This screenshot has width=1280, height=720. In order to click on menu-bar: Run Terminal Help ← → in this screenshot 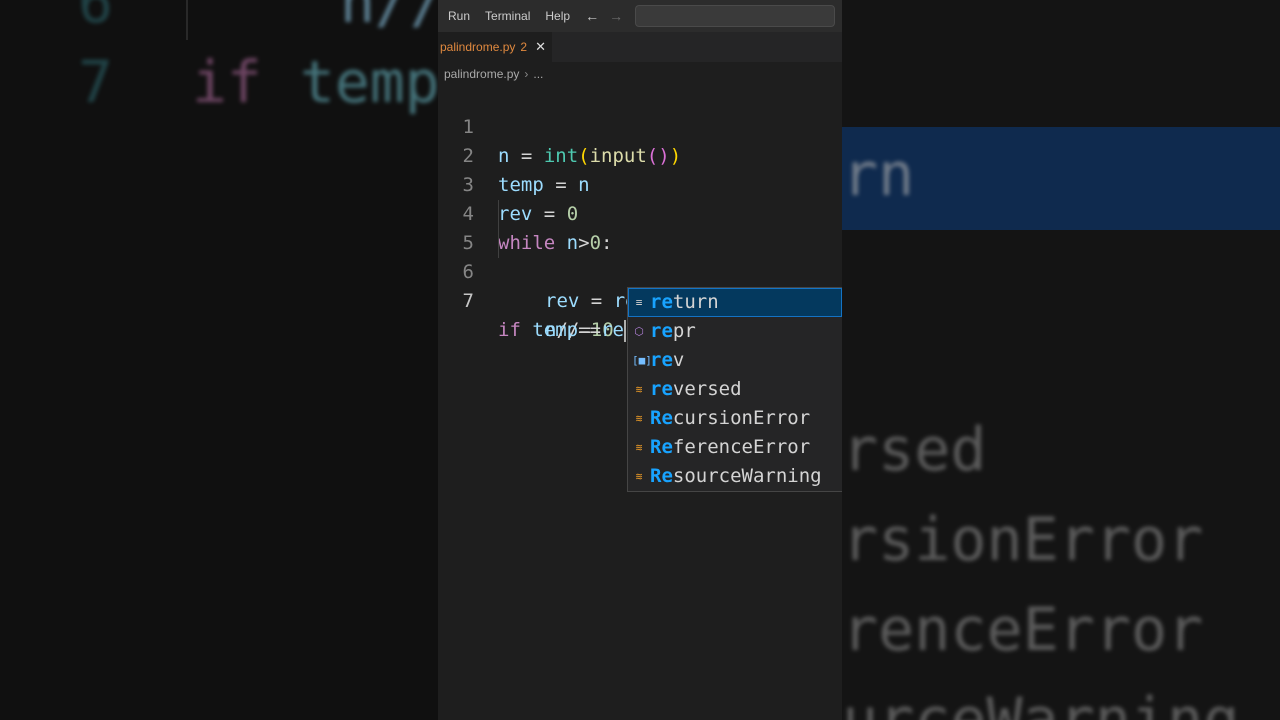, I will do `click(640, 16)`.